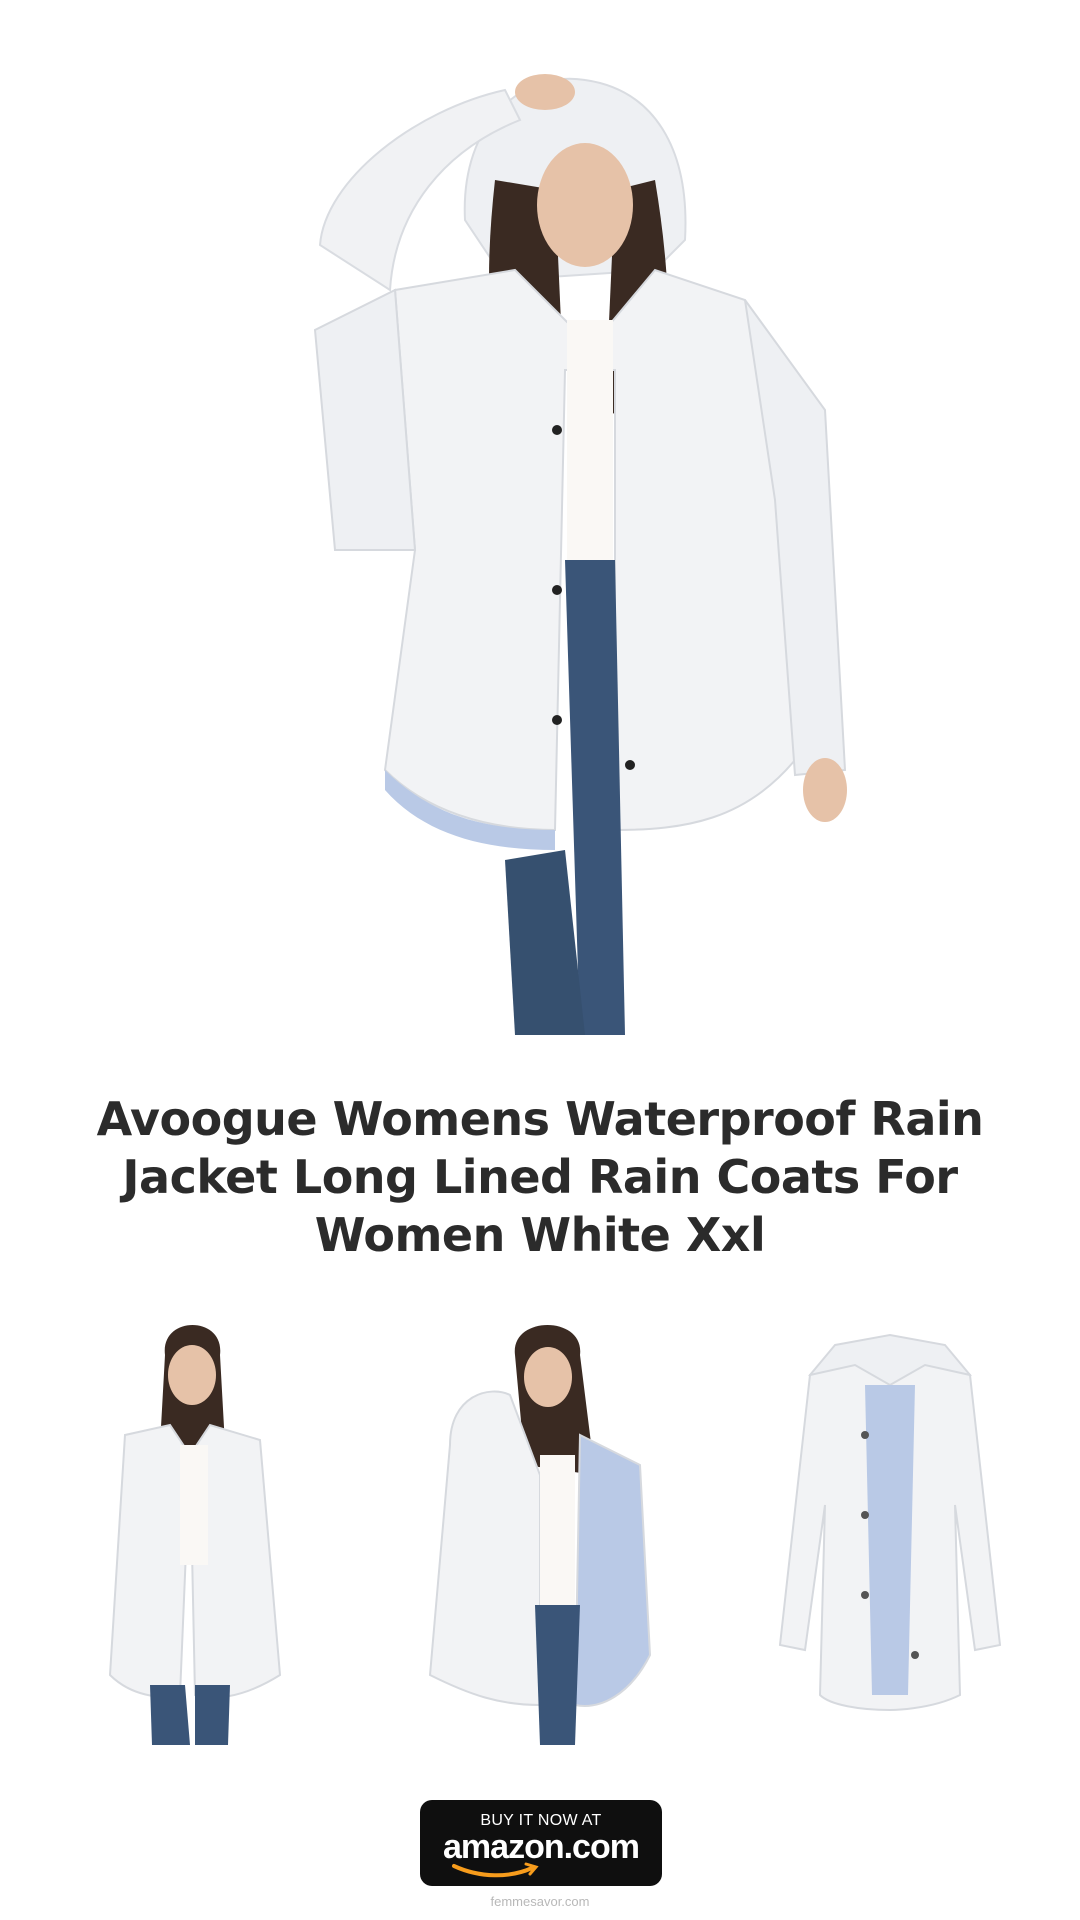 This screenshot has width=1080, height=1920. I want to click on thumbnail-flat-lay, so click(890, 1530).